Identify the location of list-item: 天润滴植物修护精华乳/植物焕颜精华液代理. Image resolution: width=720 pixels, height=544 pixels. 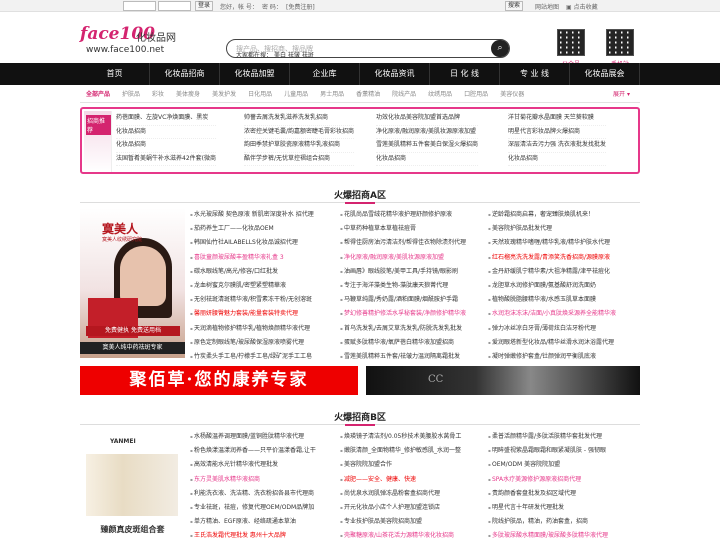
(252, 329).